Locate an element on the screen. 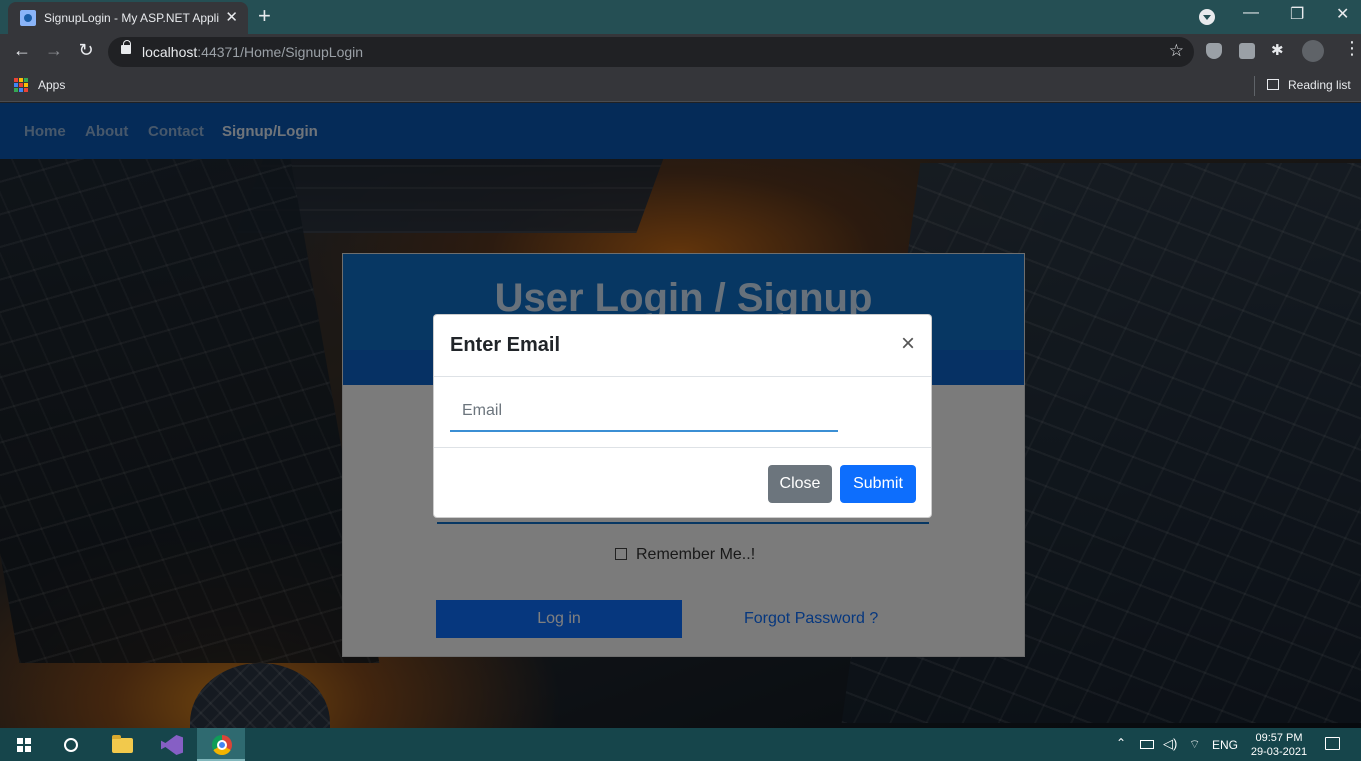 The height and width of the screenshot is (761, 1361). tab-title: SignupLogin - My ASP.NET Appli is located at coordinates (131, 18).